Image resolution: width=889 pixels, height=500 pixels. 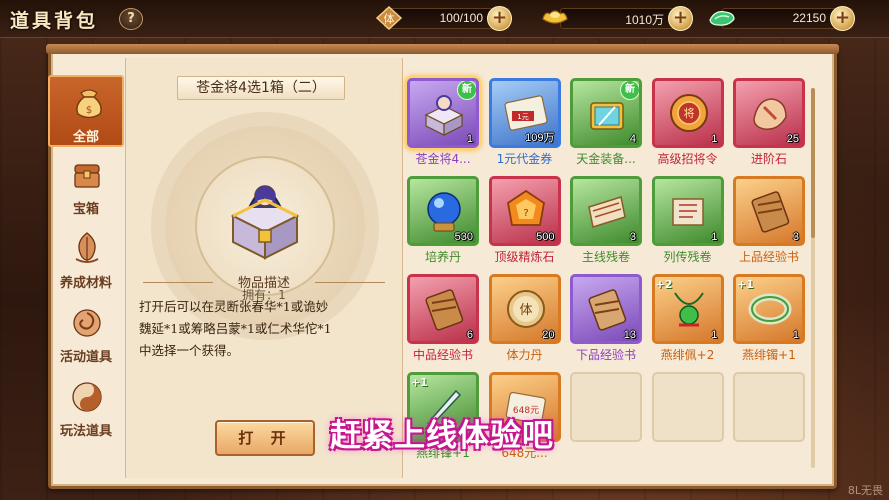 I want to click on gem-icon: ?, so click(x=526, y=211).